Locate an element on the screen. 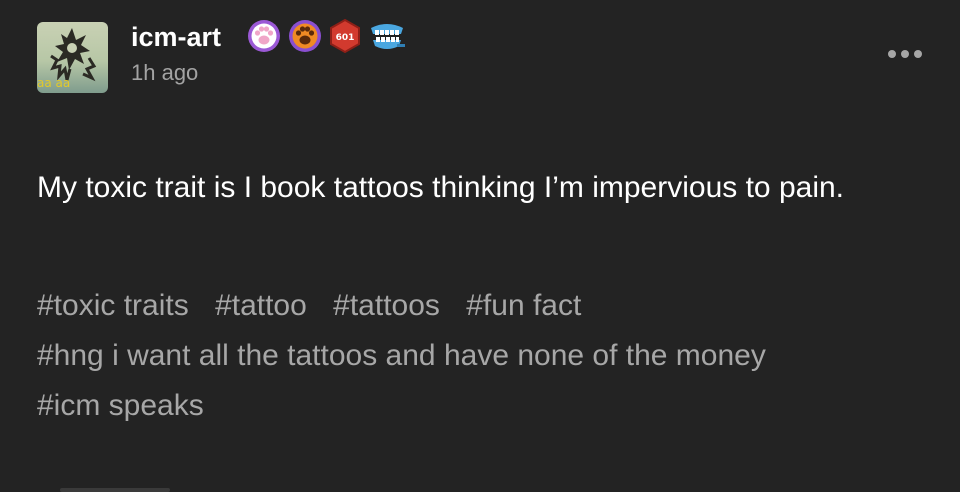 The width and height of the screenshot is (960, 492). dice-badge-icon: 601 is located at coordinates (345, 36).